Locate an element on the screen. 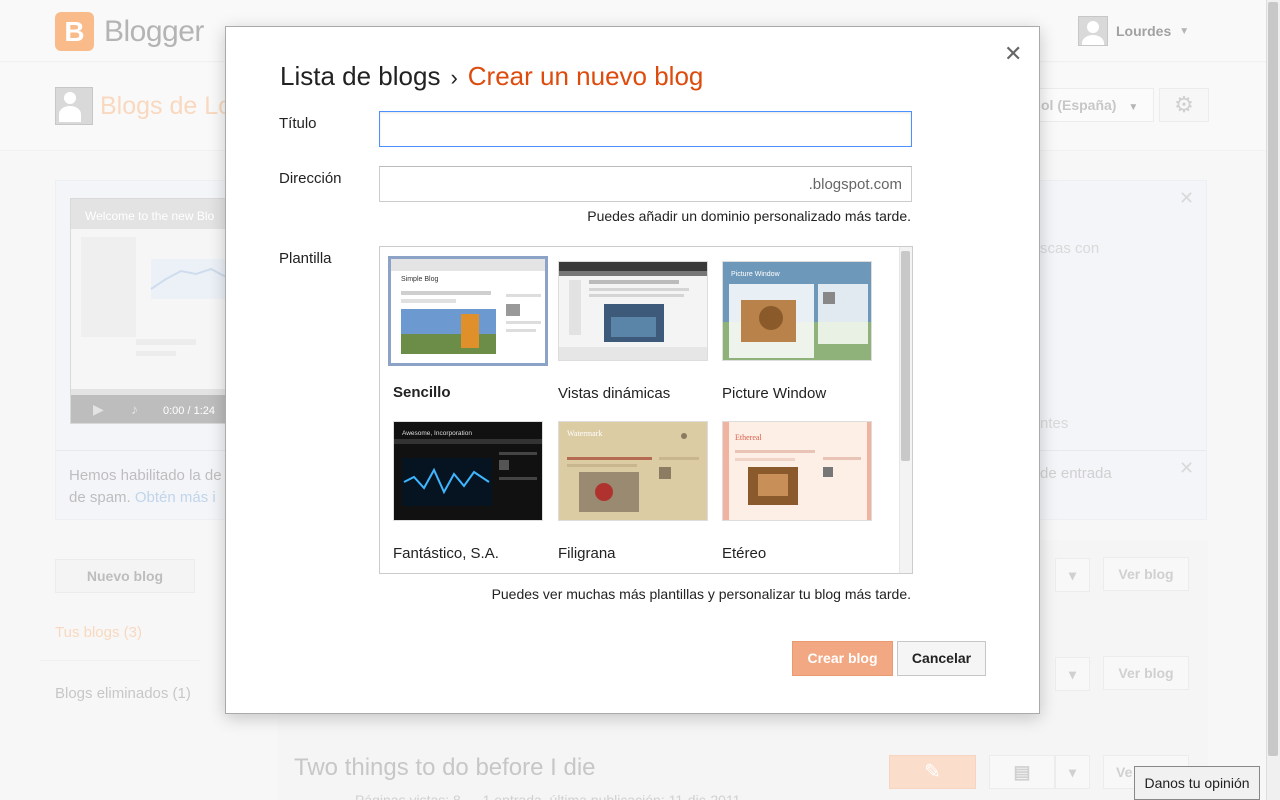 The height and width of the screenshot is (800, 1280). template-etereo: Ethereal Etéreo is located at coordinates (802, 496).